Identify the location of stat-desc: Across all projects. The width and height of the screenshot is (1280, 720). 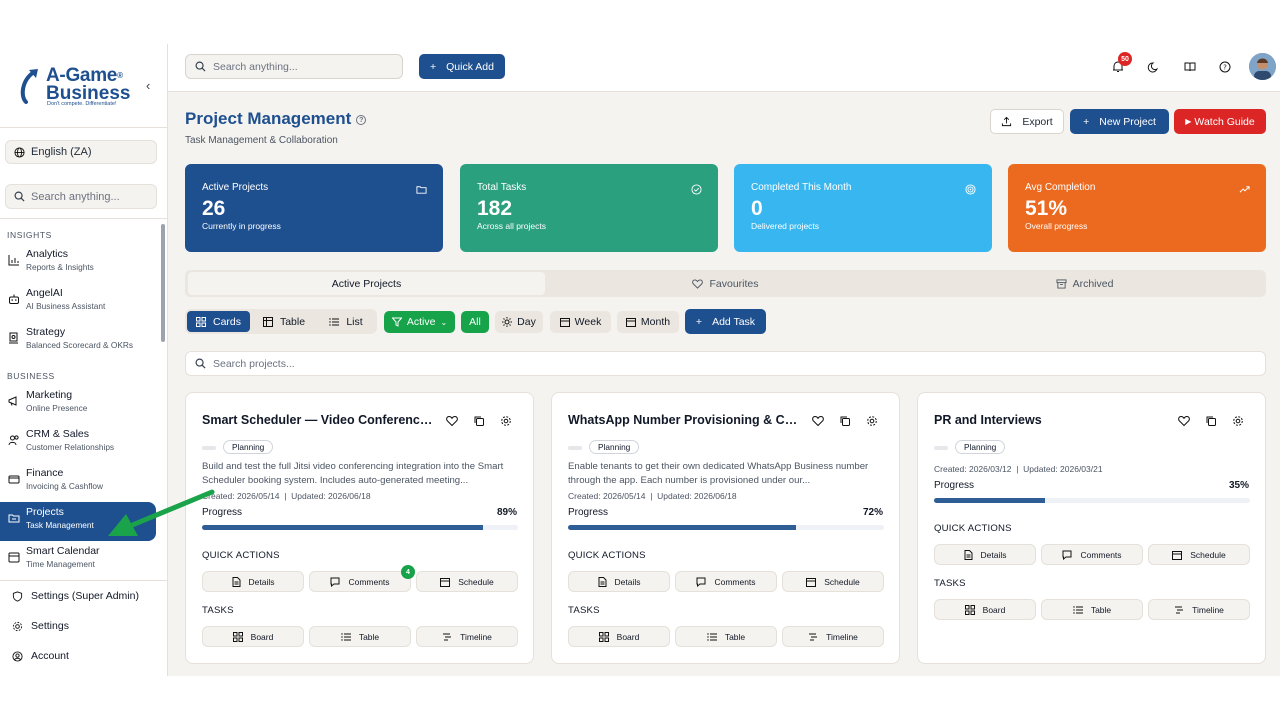
(511, 226).